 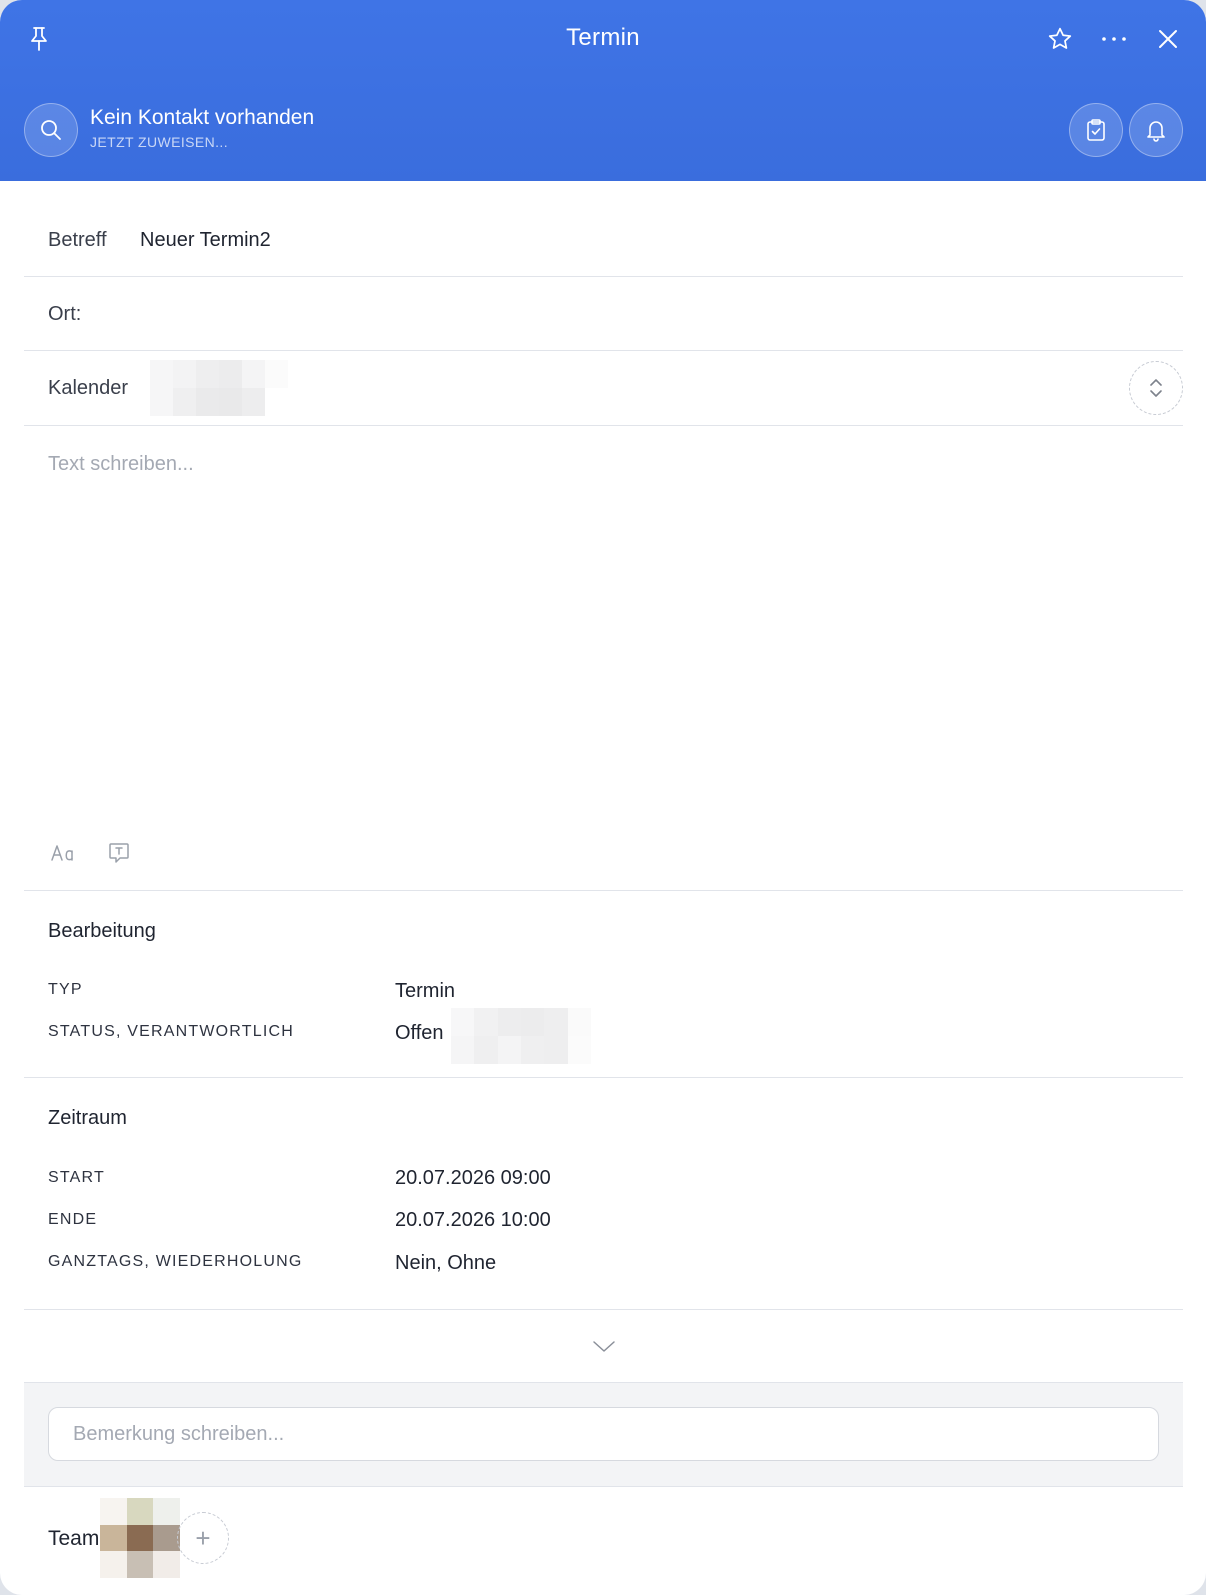 I want to click on location-row: Ort:, so click(x=603, y=314).